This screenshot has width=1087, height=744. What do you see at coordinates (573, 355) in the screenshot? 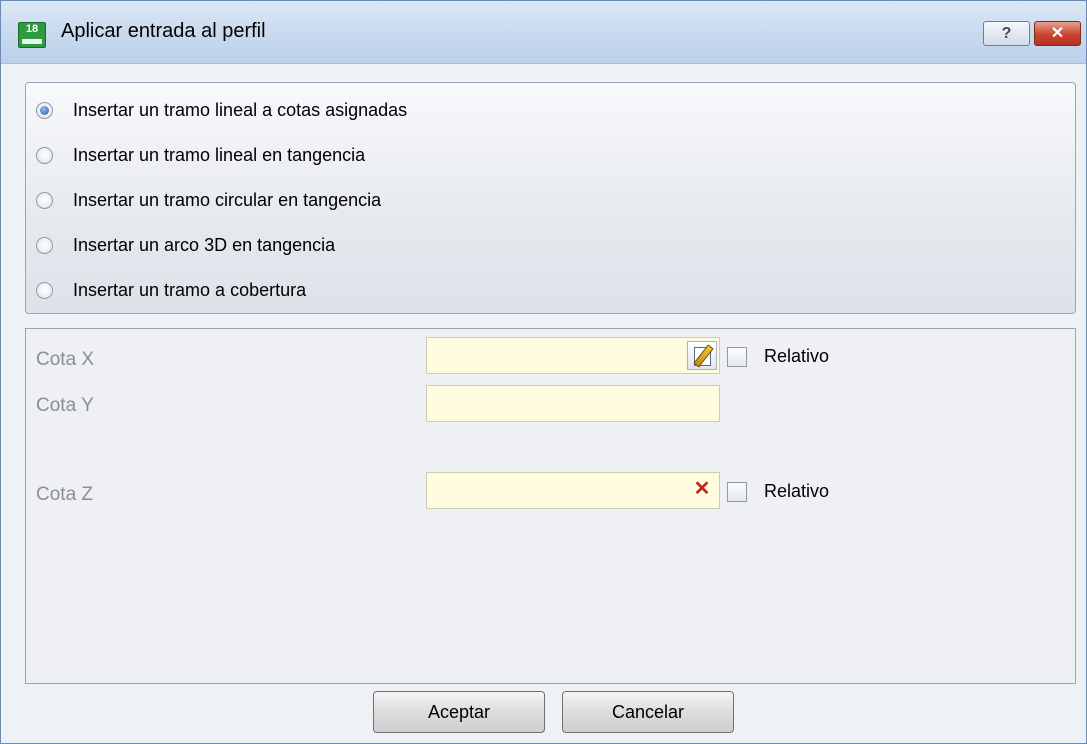
I see `cota-x-input` at bounding box center [573, 355].